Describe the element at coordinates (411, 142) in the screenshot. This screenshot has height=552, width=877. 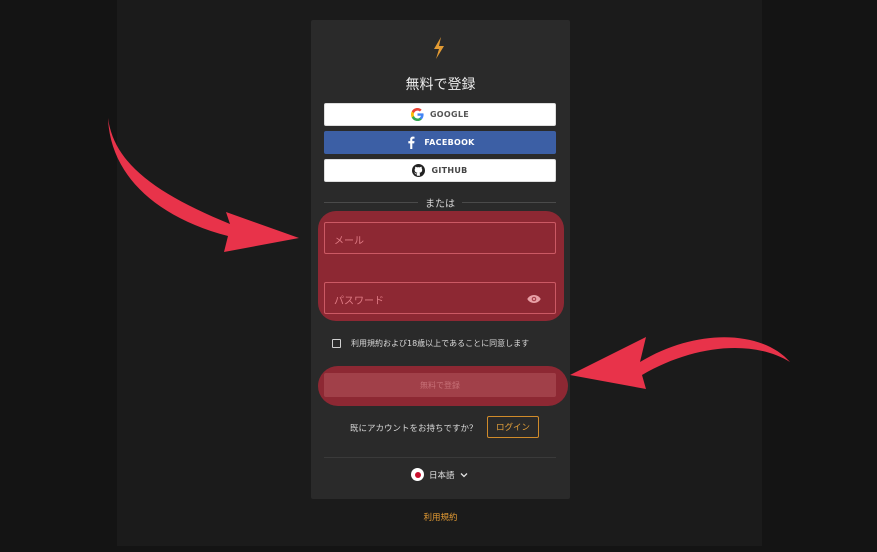
I see `facebook-icon` at that location.